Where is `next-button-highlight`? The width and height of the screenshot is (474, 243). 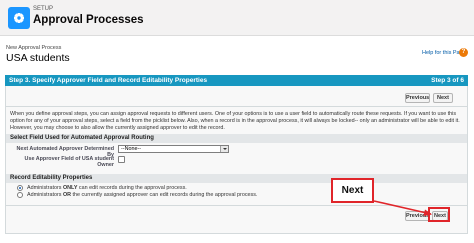
next-button-highlight is located at coordinates (439, 214).